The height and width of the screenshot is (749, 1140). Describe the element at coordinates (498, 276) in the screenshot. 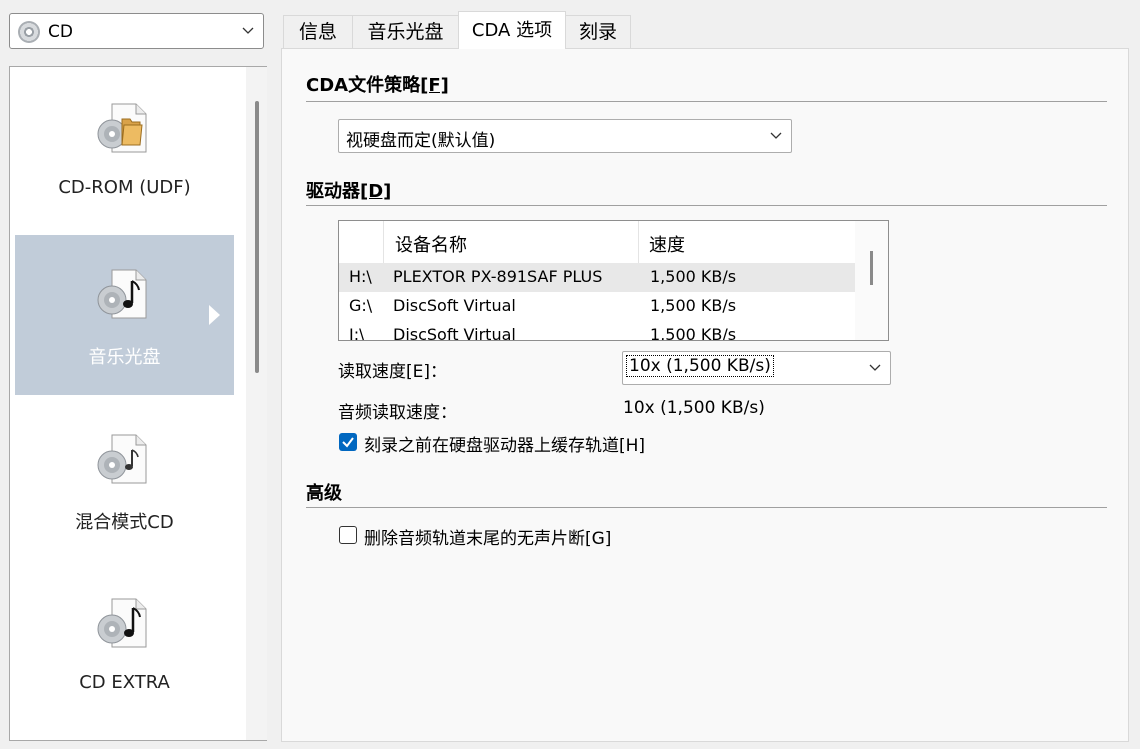

I see `drive-name: PLEXTOR PX-891SAF PLUS` at that location.